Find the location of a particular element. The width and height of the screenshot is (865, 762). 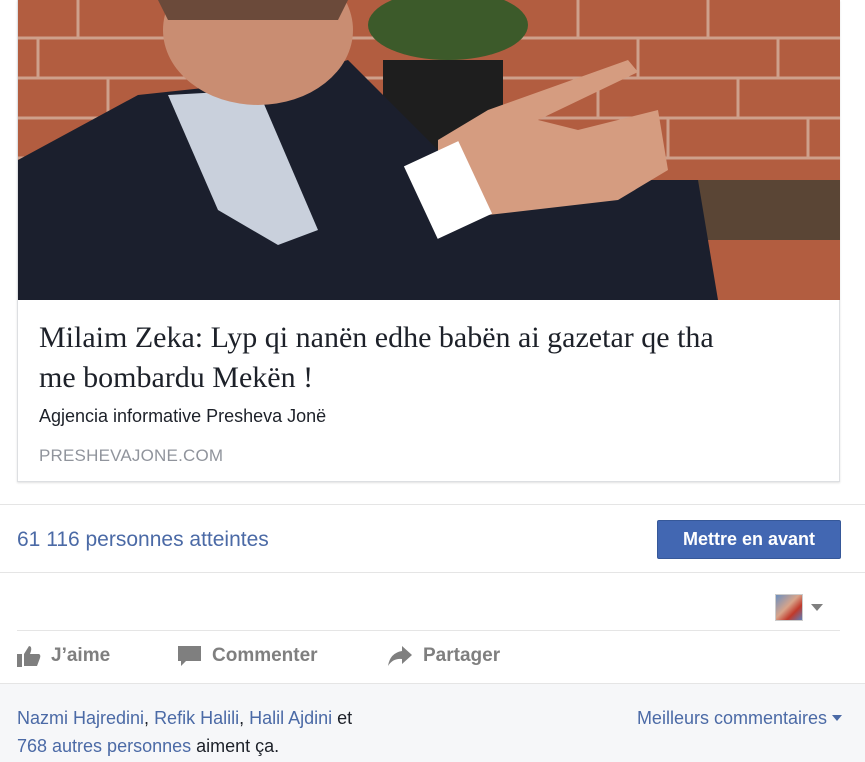

comment-bubble-icon is located at coordinates (189, 656).